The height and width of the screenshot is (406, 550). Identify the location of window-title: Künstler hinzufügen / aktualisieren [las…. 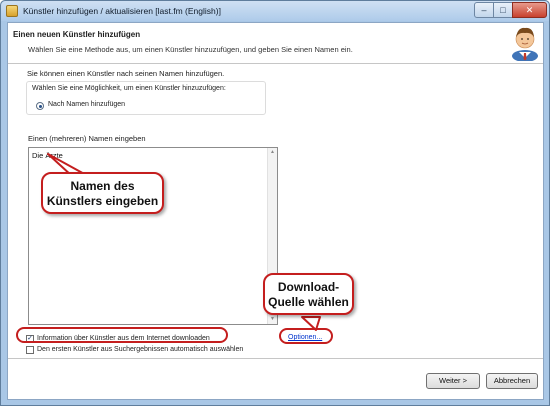
(122, 11).